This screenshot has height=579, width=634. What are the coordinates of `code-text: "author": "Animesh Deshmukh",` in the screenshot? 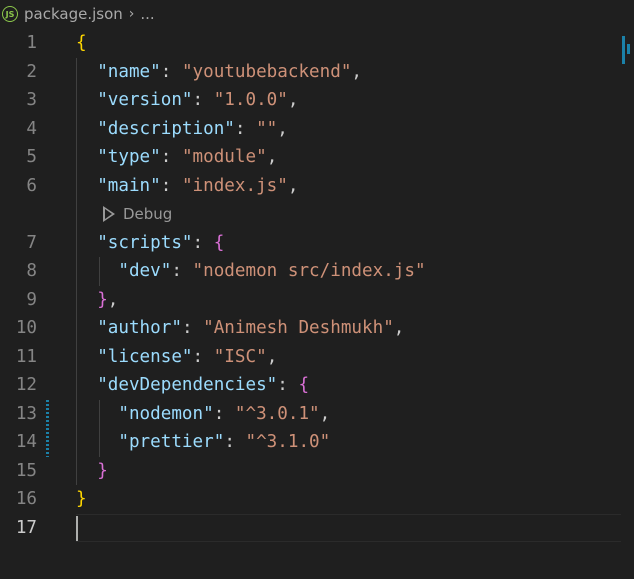 It's located at (240, 328).